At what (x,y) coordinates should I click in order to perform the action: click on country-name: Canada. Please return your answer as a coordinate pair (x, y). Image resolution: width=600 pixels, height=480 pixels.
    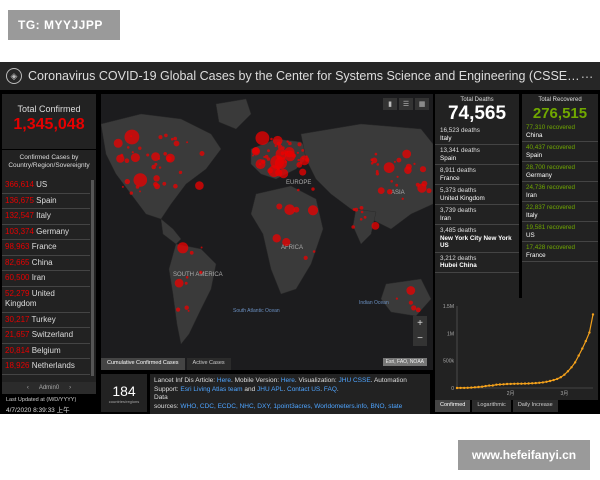
    Looking at the image, I should click on (46, 378).